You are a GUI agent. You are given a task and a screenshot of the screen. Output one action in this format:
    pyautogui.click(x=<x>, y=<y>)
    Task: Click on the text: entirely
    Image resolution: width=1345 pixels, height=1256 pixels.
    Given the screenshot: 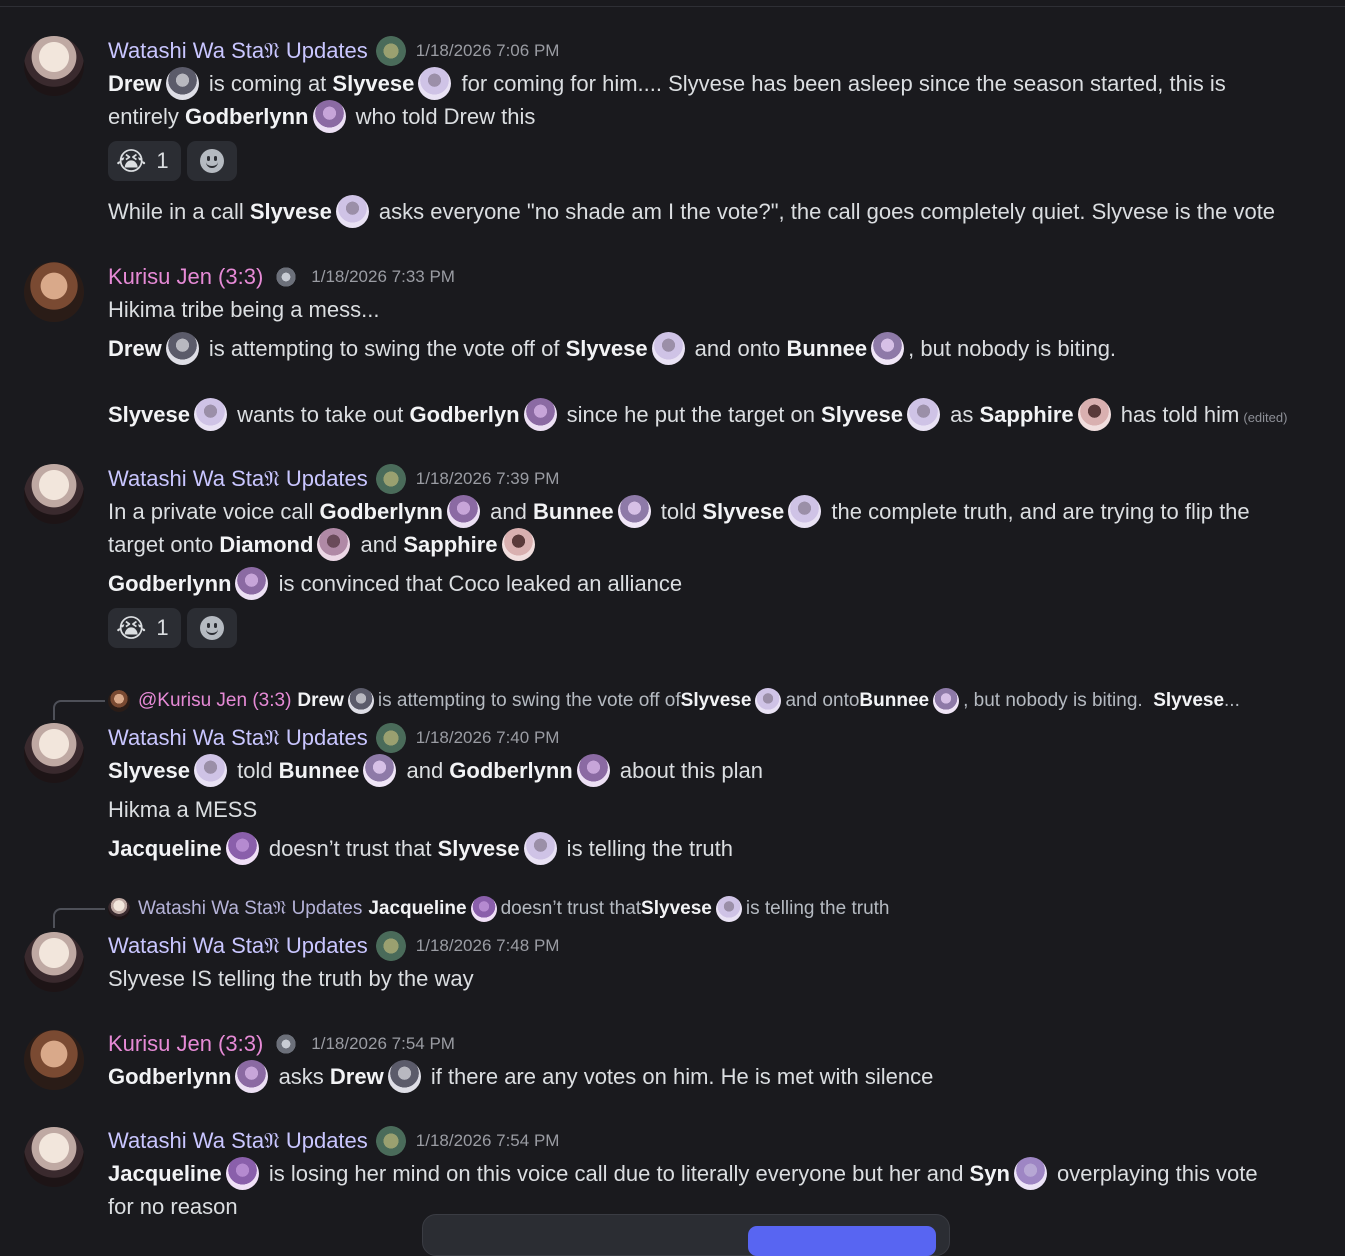 What is the action you would take?
    pyautogui.click(x=147, y=116)
    